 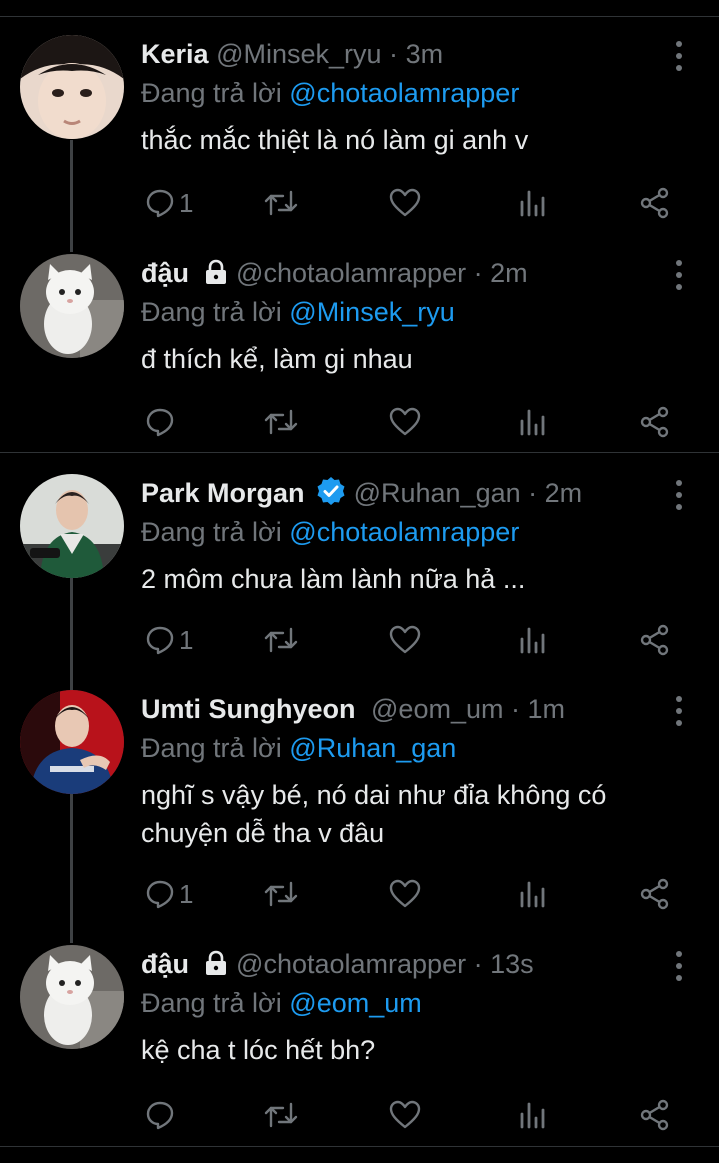 What do you see at coordinates (372, 748) in the screenshot?
I see `mention-link: @Ruhan_gan` at bounding box center [372, 748].